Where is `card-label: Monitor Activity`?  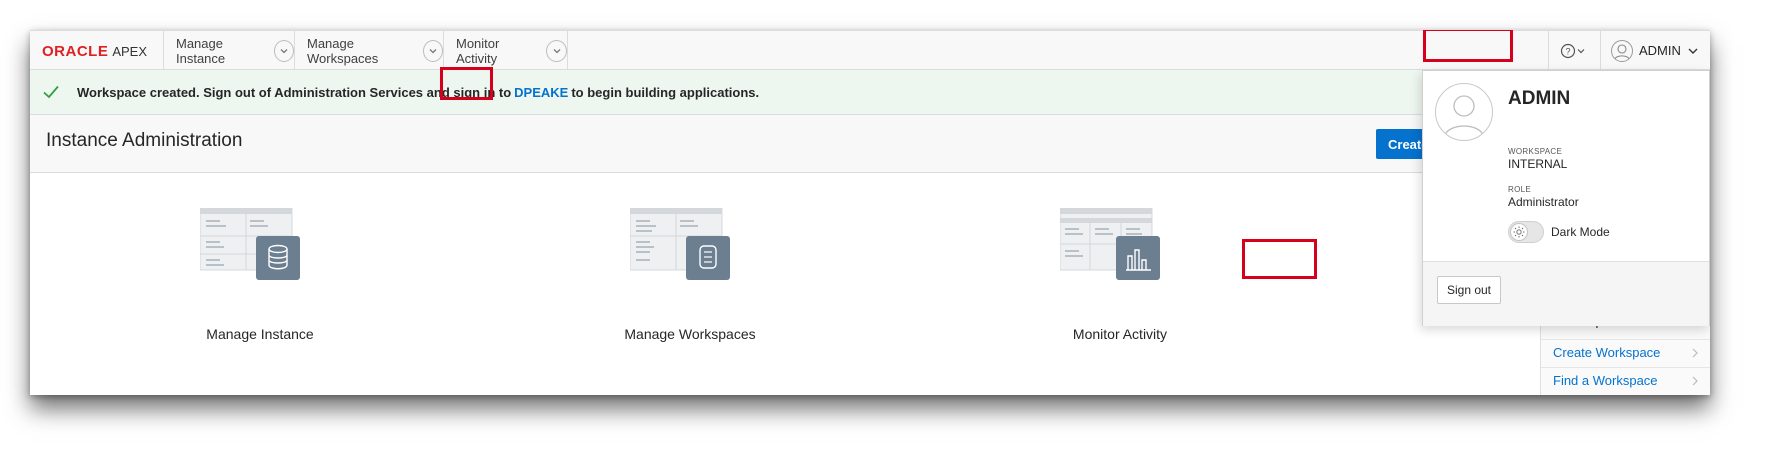 card-label: Monitor Activity is located at coordinates (1120, 334).